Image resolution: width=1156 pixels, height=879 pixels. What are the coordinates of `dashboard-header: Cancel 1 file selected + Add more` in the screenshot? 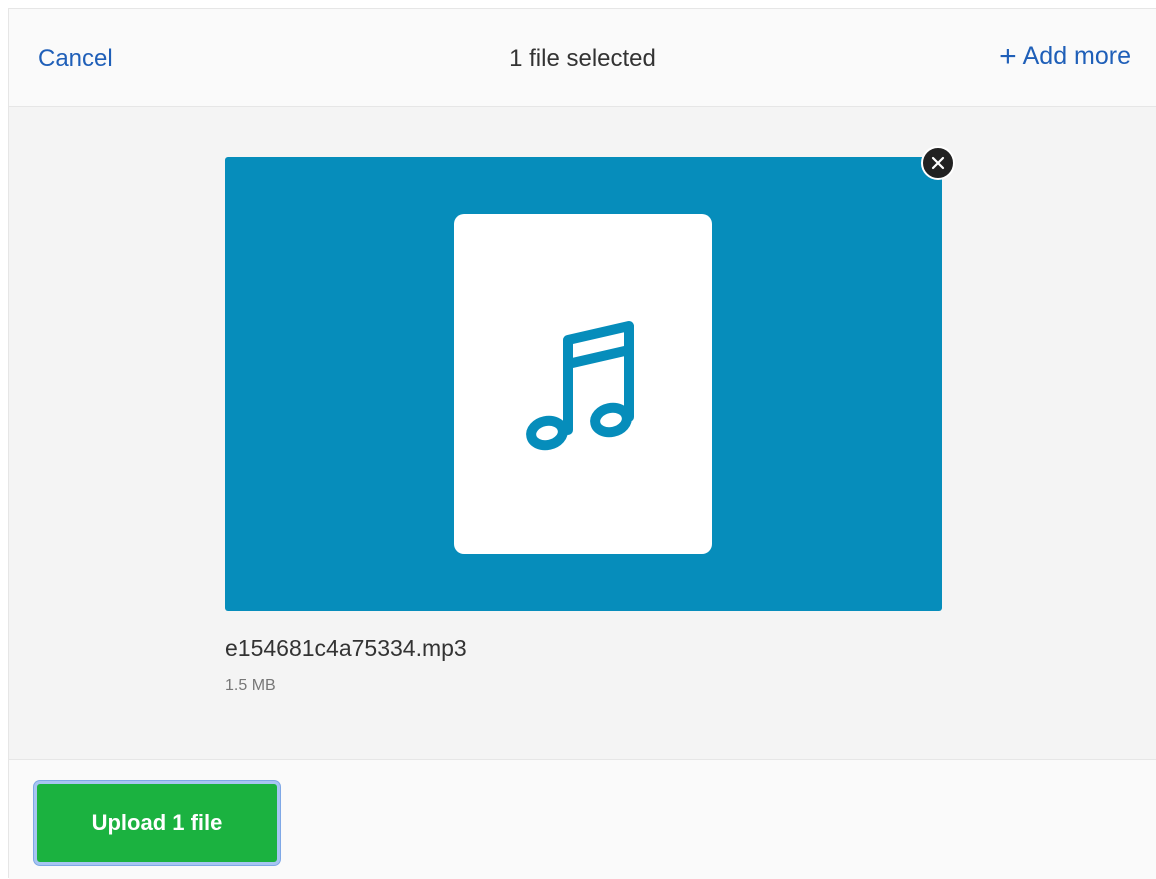 It's located at (582, 58).